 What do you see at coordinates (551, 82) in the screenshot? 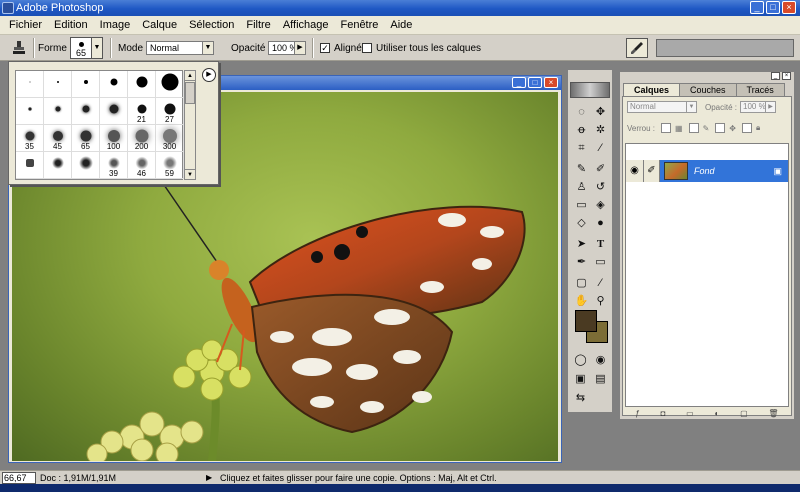
I see `doc-close-button: ×` at bounding box center [551, 82].